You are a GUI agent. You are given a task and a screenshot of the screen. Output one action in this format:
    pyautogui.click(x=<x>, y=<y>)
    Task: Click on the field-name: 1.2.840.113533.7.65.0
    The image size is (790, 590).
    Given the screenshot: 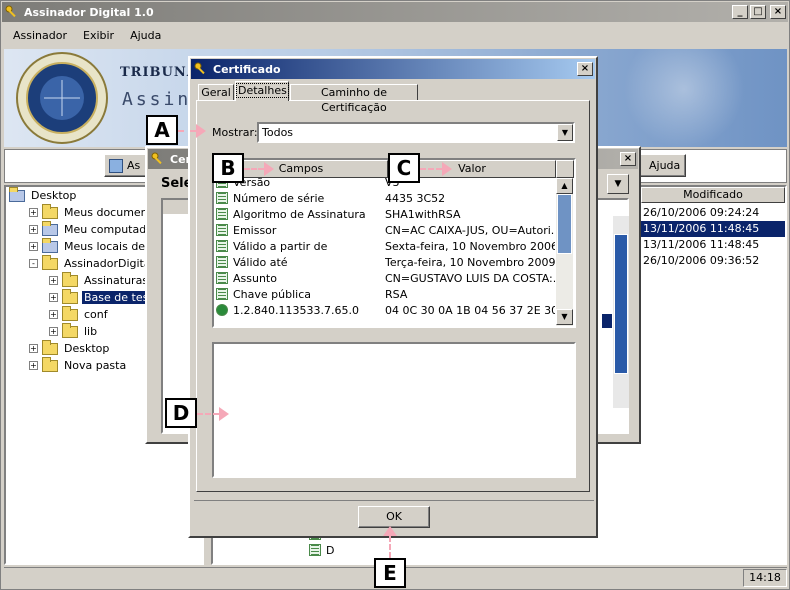 What is the action you would take?
    pyautogui.click(x=296, y=310)
    